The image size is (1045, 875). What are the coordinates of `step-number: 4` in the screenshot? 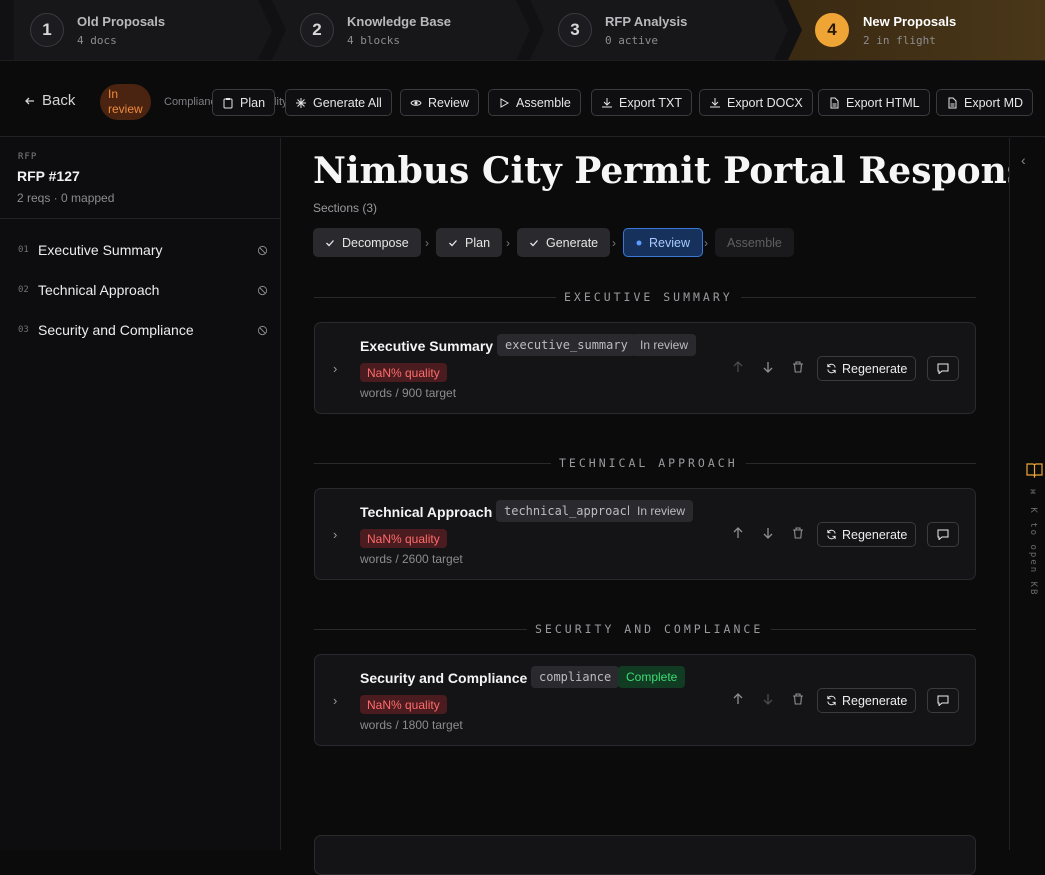 It's located at (832, 30).